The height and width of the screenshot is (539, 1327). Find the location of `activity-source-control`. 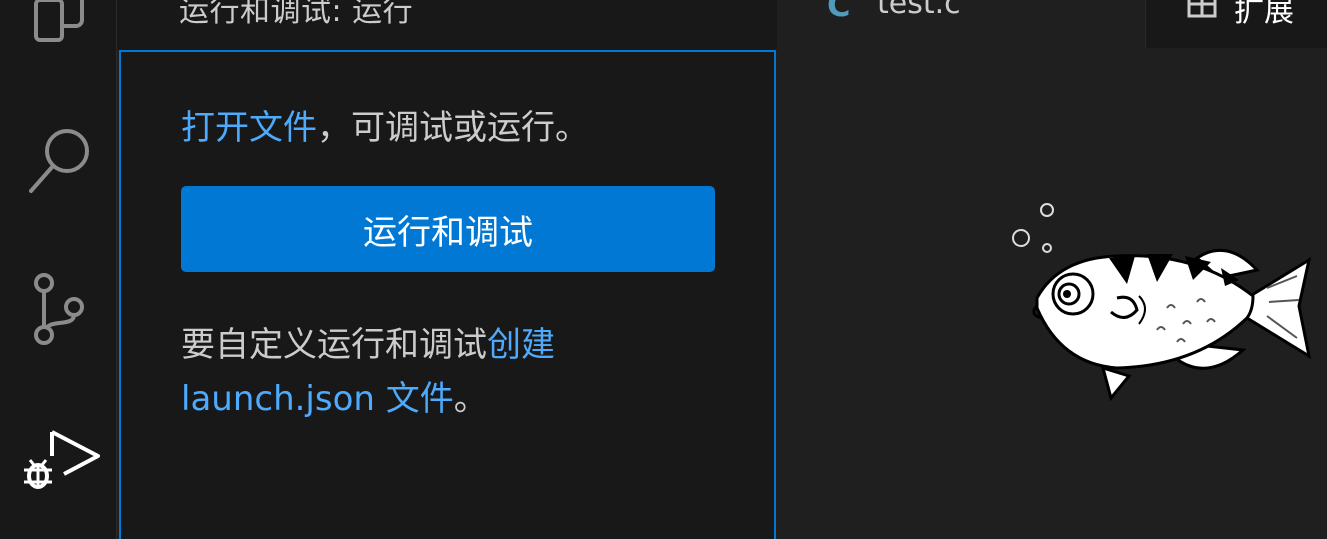

activity-source-control is located at coordinates (58, 309).